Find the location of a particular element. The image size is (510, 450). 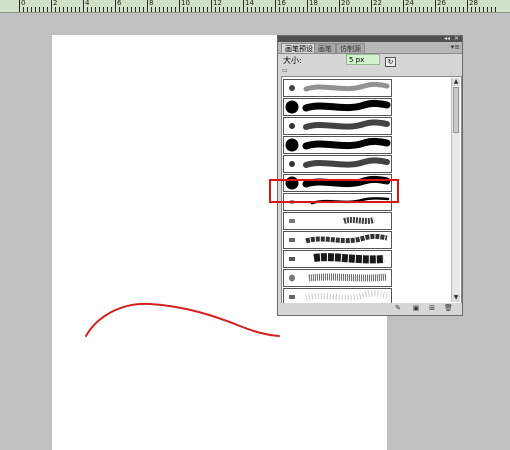

size-field: 5 px is located at coordinates (363, 59).